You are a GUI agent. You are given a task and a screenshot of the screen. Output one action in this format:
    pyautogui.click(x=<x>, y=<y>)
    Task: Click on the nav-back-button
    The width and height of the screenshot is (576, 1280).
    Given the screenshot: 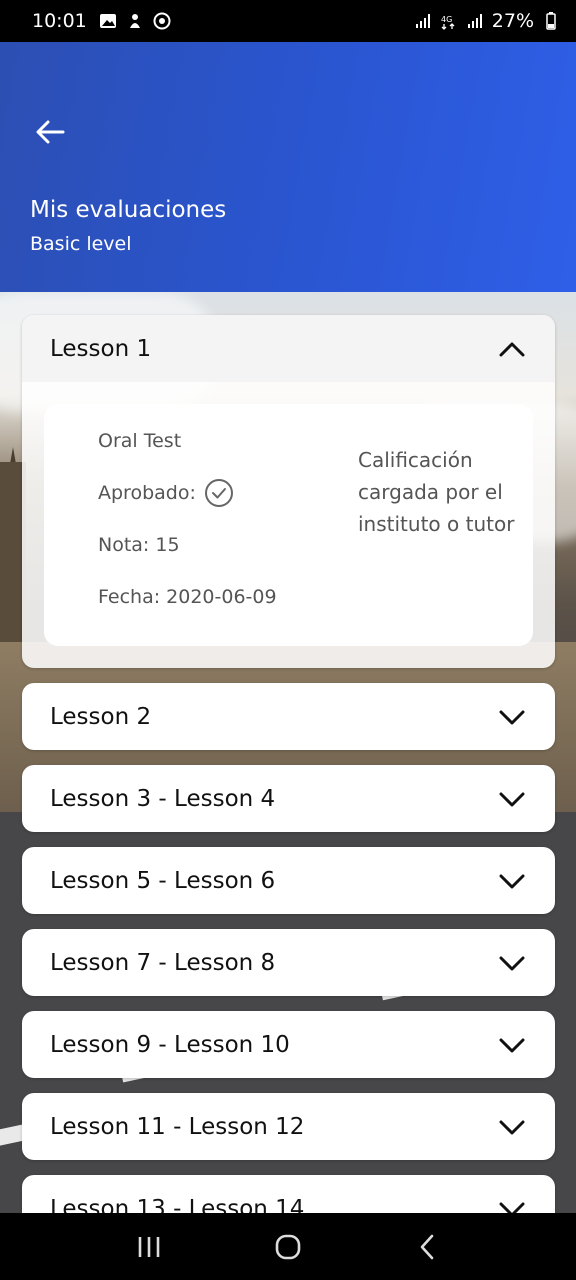 What is the action you would take?
    pyautogui.click(x=427, y=1247)
    